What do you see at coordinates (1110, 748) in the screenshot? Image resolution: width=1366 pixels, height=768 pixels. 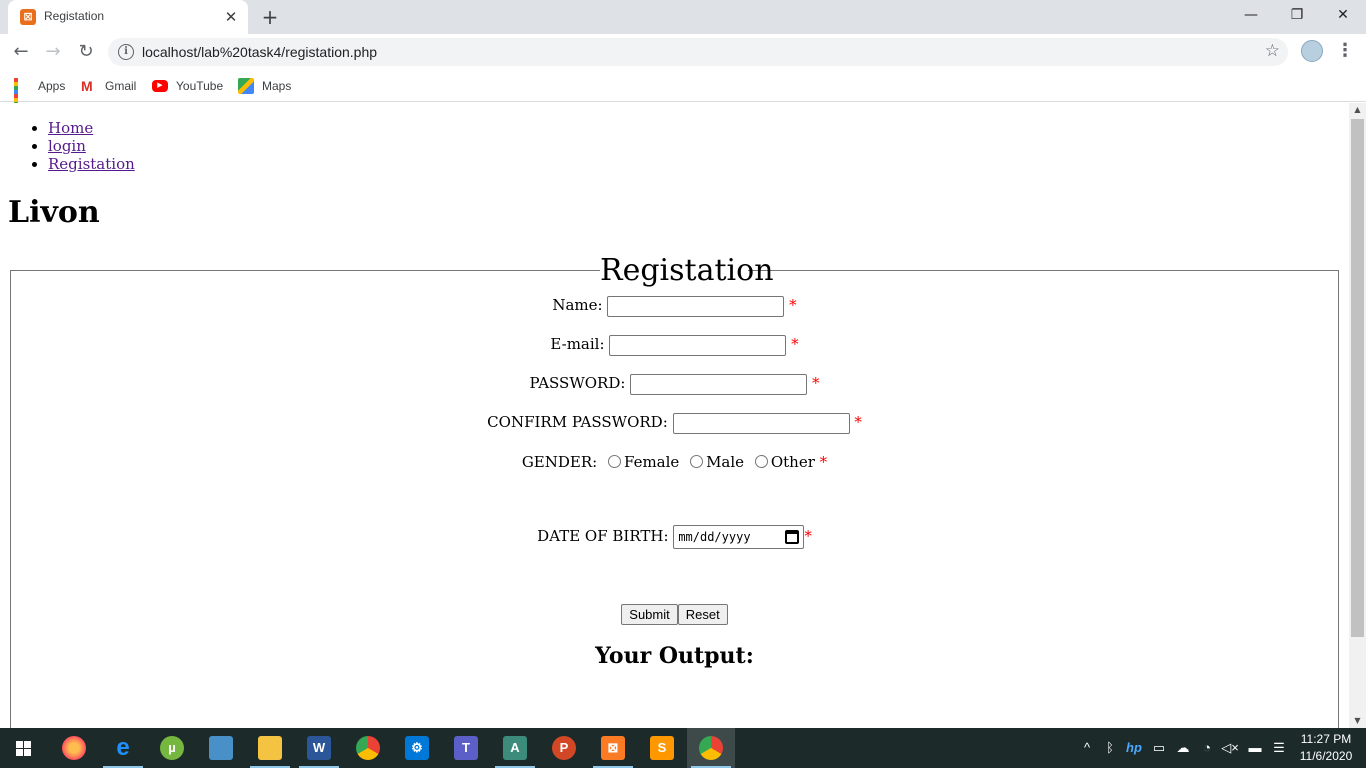 I see `bluetooth-icon: ᛒ` at bounding box center [1110, 748].